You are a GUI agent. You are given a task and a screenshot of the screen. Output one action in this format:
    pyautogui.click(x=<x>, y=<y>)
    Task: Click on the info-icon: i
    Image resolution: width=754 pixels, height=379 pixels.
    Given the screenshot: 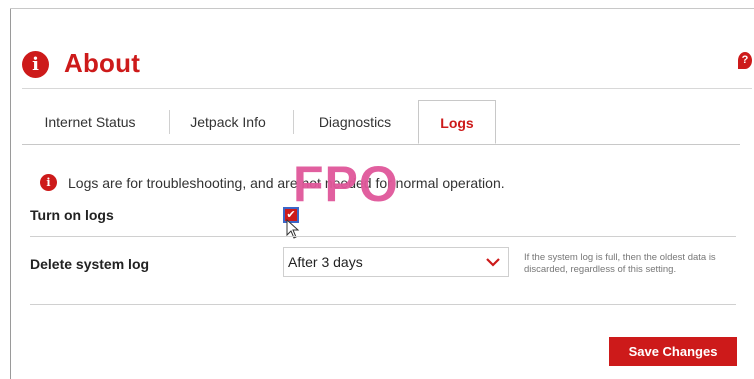 What is the action you would take?
    pyautogui.click(x=35, y=64)
    